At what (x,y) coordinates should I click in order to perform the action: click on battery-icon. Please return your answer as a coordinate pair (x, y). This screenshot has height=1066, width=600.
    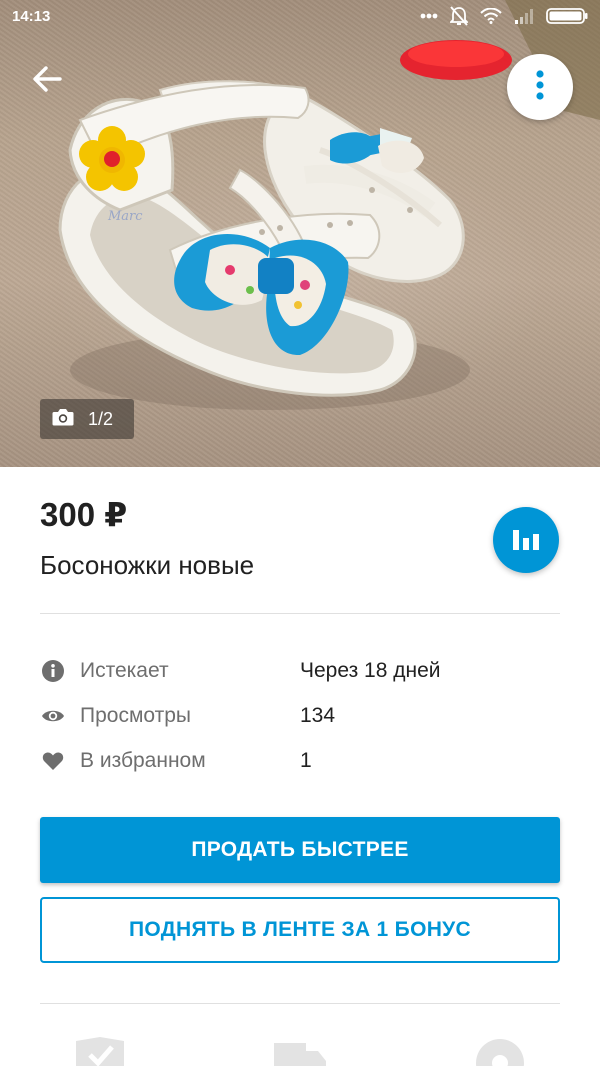
    Looking at the image, I should click on (567, 16).